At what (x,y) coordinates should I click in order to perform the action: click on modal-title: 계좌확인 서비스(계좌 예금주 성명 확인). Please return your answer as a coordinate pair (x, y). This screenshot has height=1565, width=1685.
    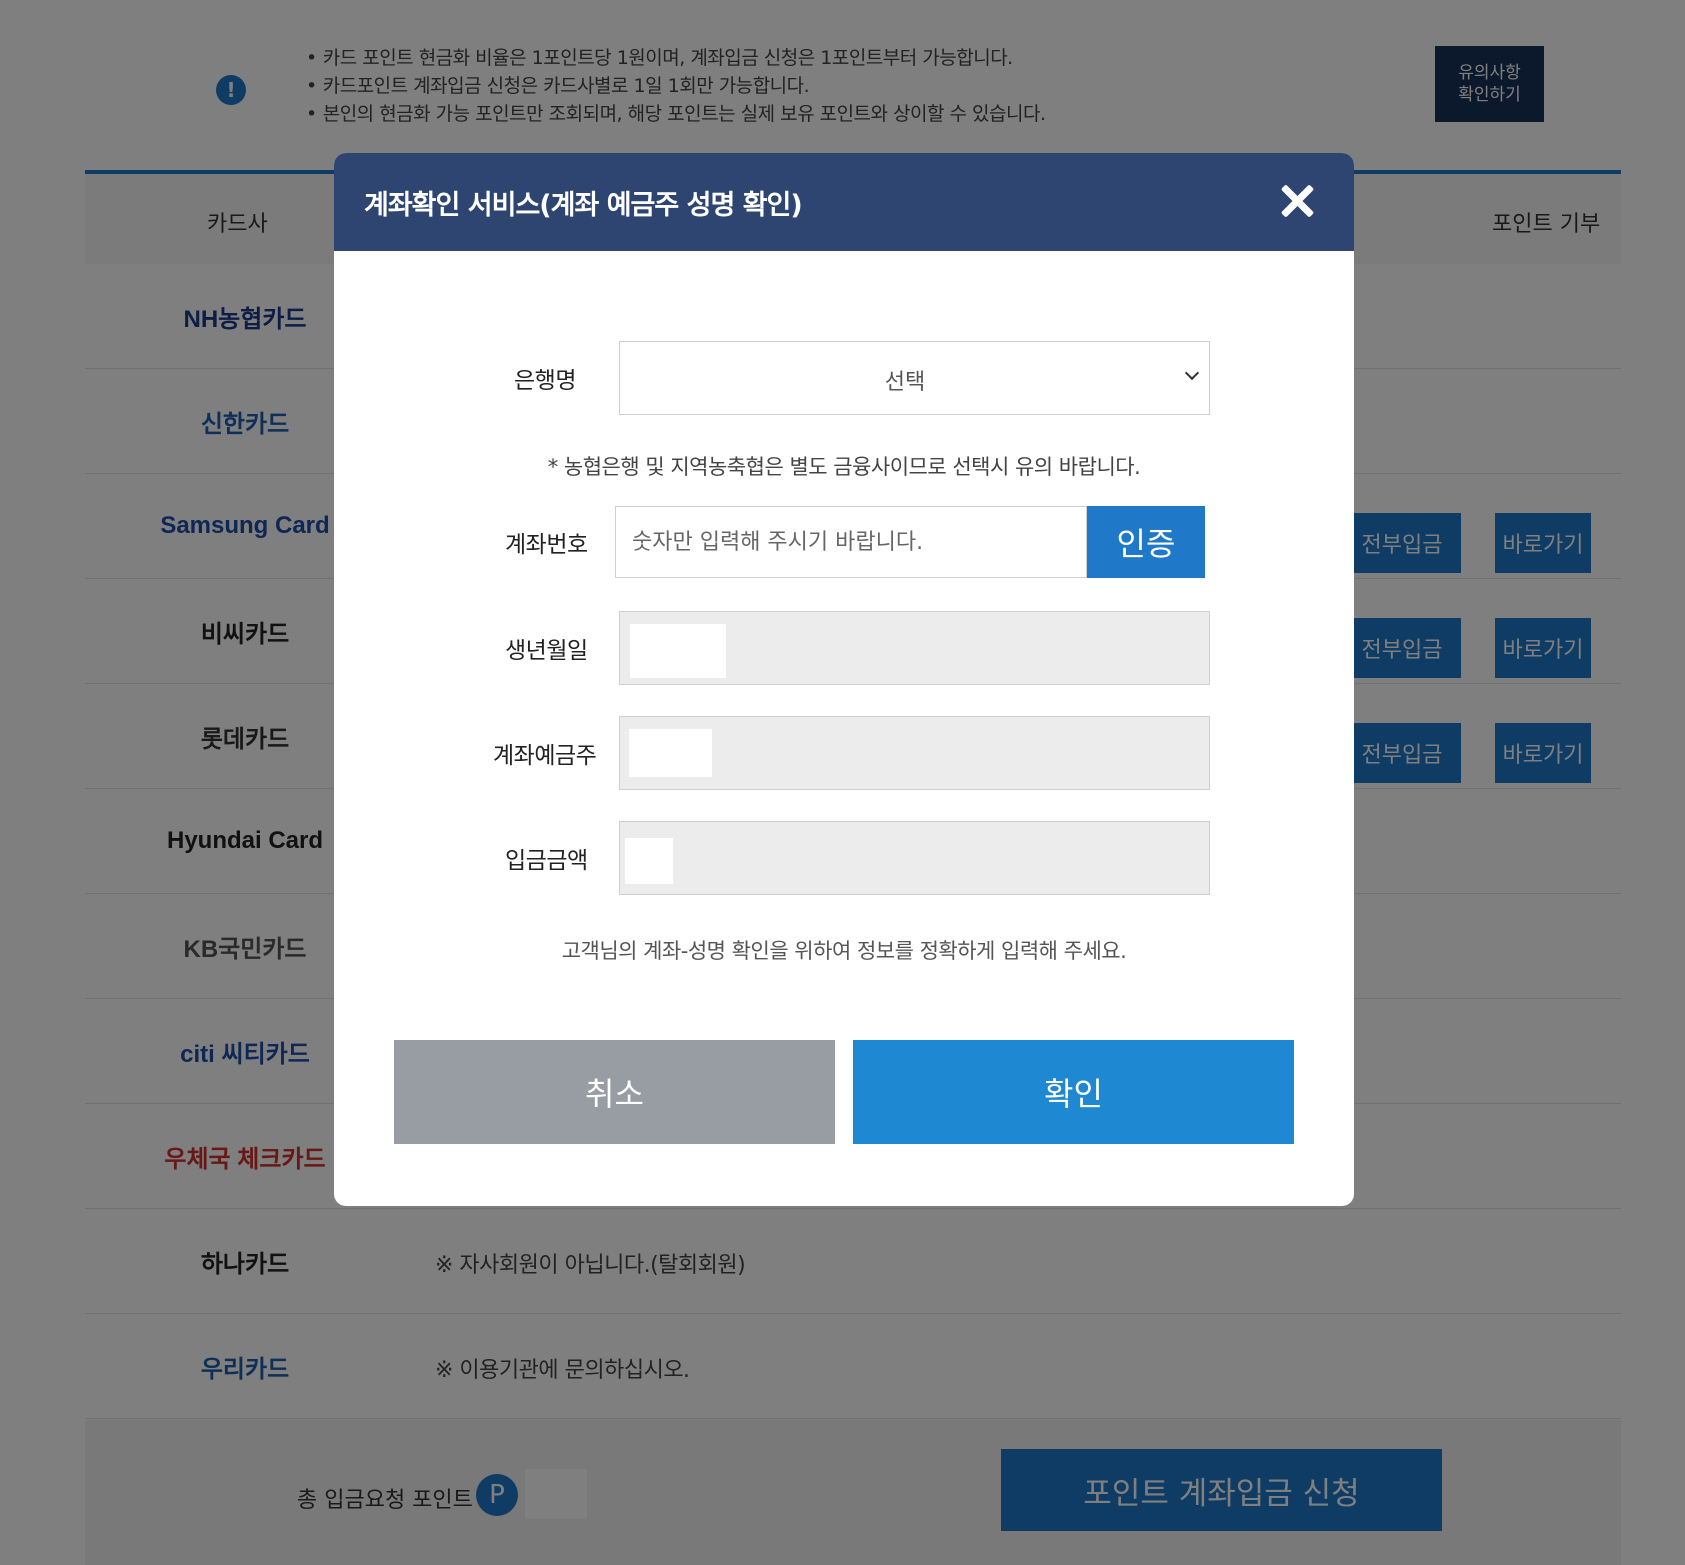
    Looking at the image, I should click on (583, 205).